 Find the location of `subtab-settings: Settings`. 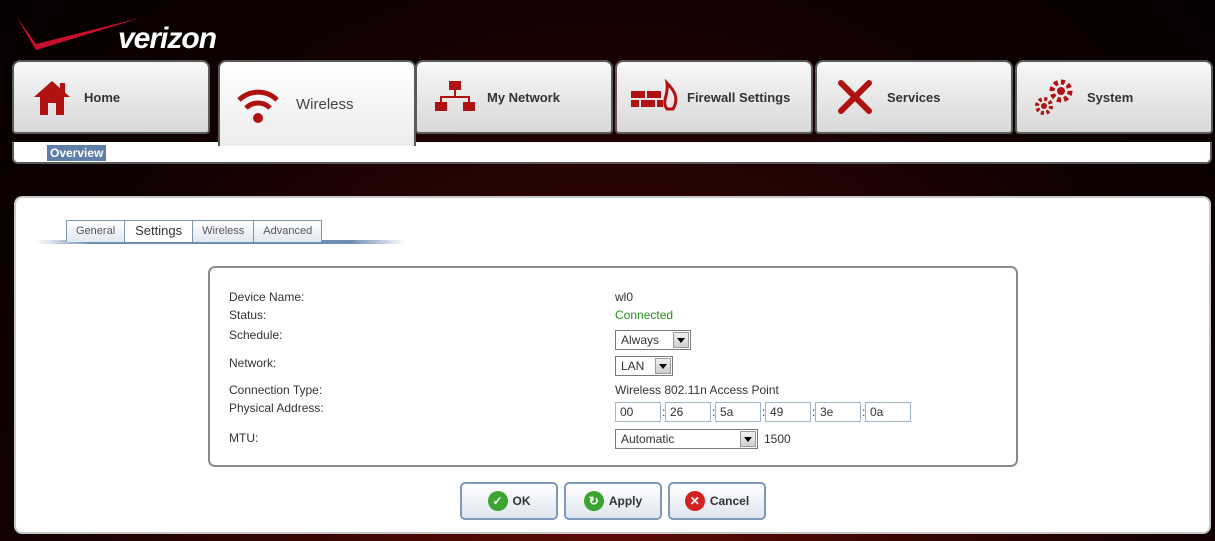

subtab-settings: Settings is located at coordinates (159, 231).